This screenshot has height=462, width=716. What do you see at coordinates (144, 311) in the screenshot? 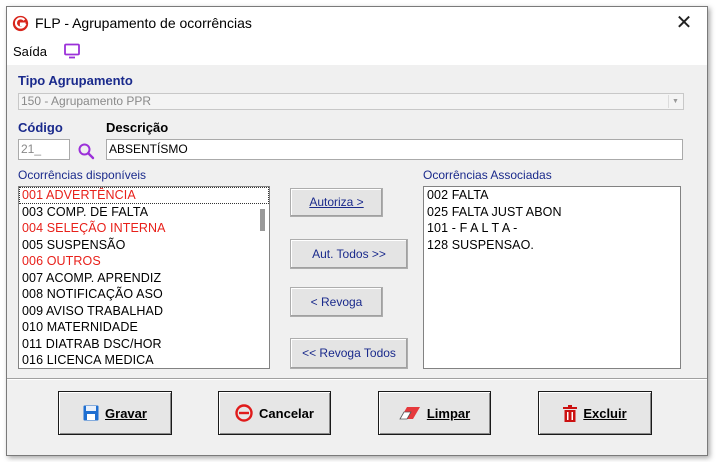
I see `available-list-item: 009 AVISO TRABALHAD` at bounding box center [144, 311].